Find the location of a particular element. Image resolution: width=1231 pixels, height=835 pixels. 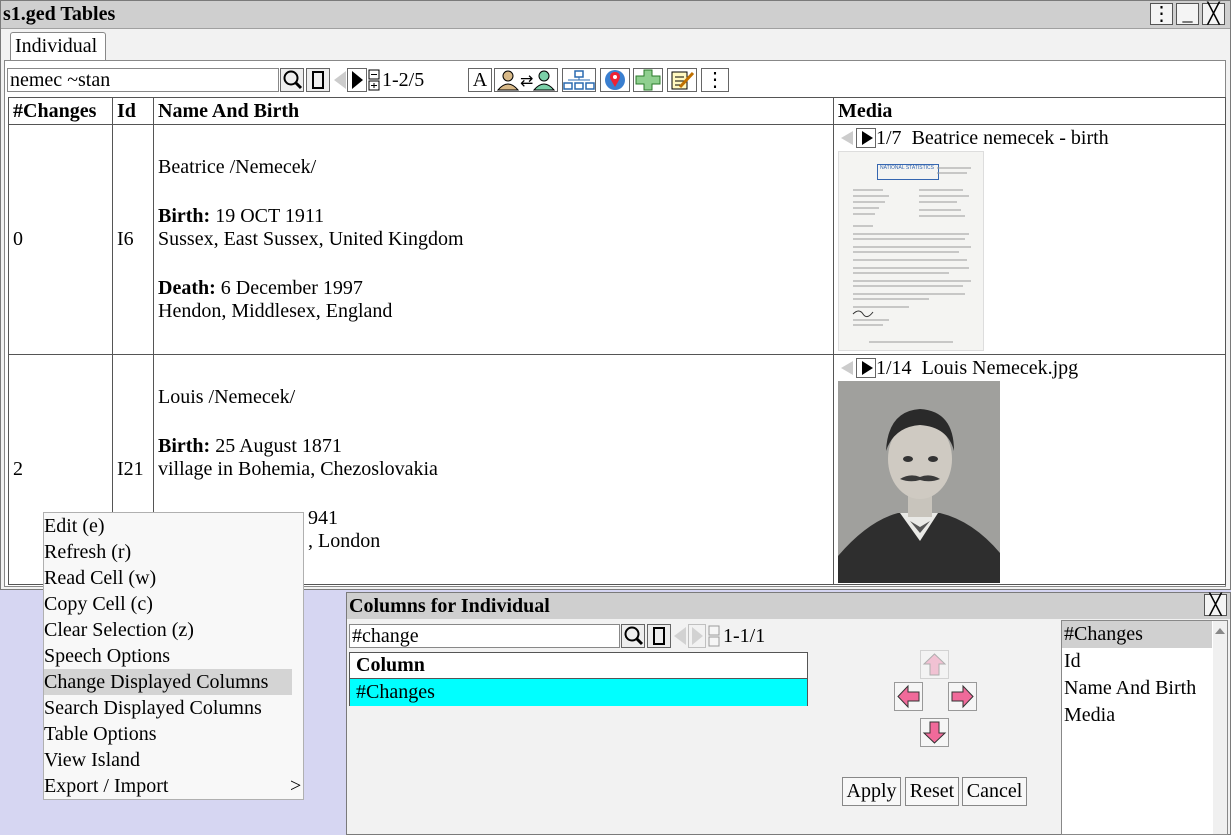

column-list-item-selected: #Changes is located at coordinates (578, 692).